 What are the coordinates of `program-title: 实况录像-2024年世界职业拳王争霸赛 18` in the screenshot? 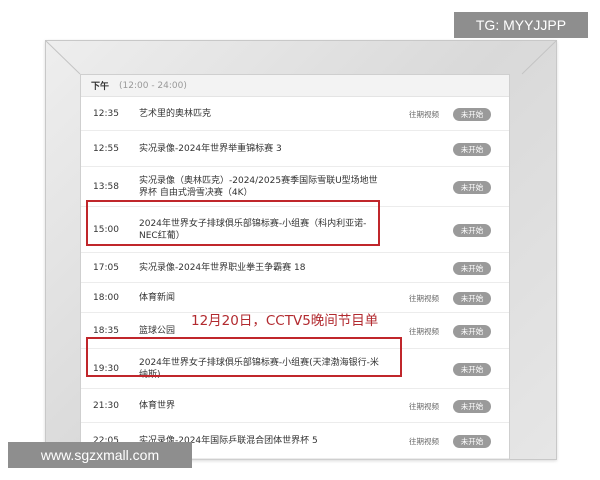 It's located at (259, 268).